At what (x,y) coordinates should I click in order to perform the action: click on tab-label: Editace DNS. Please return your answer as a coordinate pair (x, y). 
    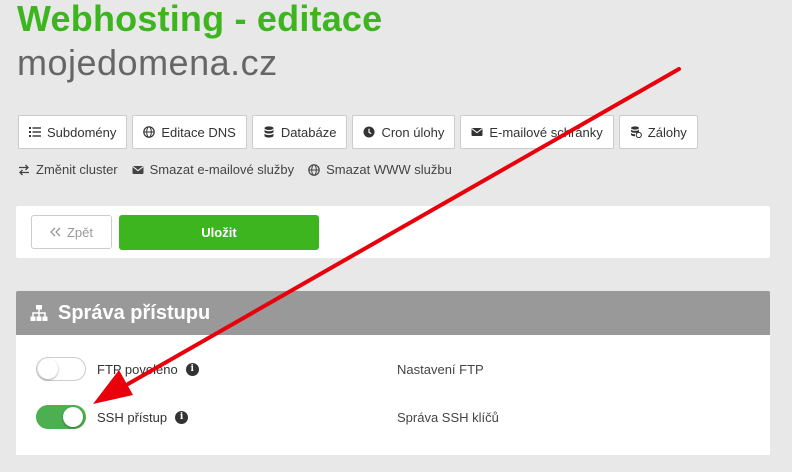
    Looking at the image, I should click on (198, 132).